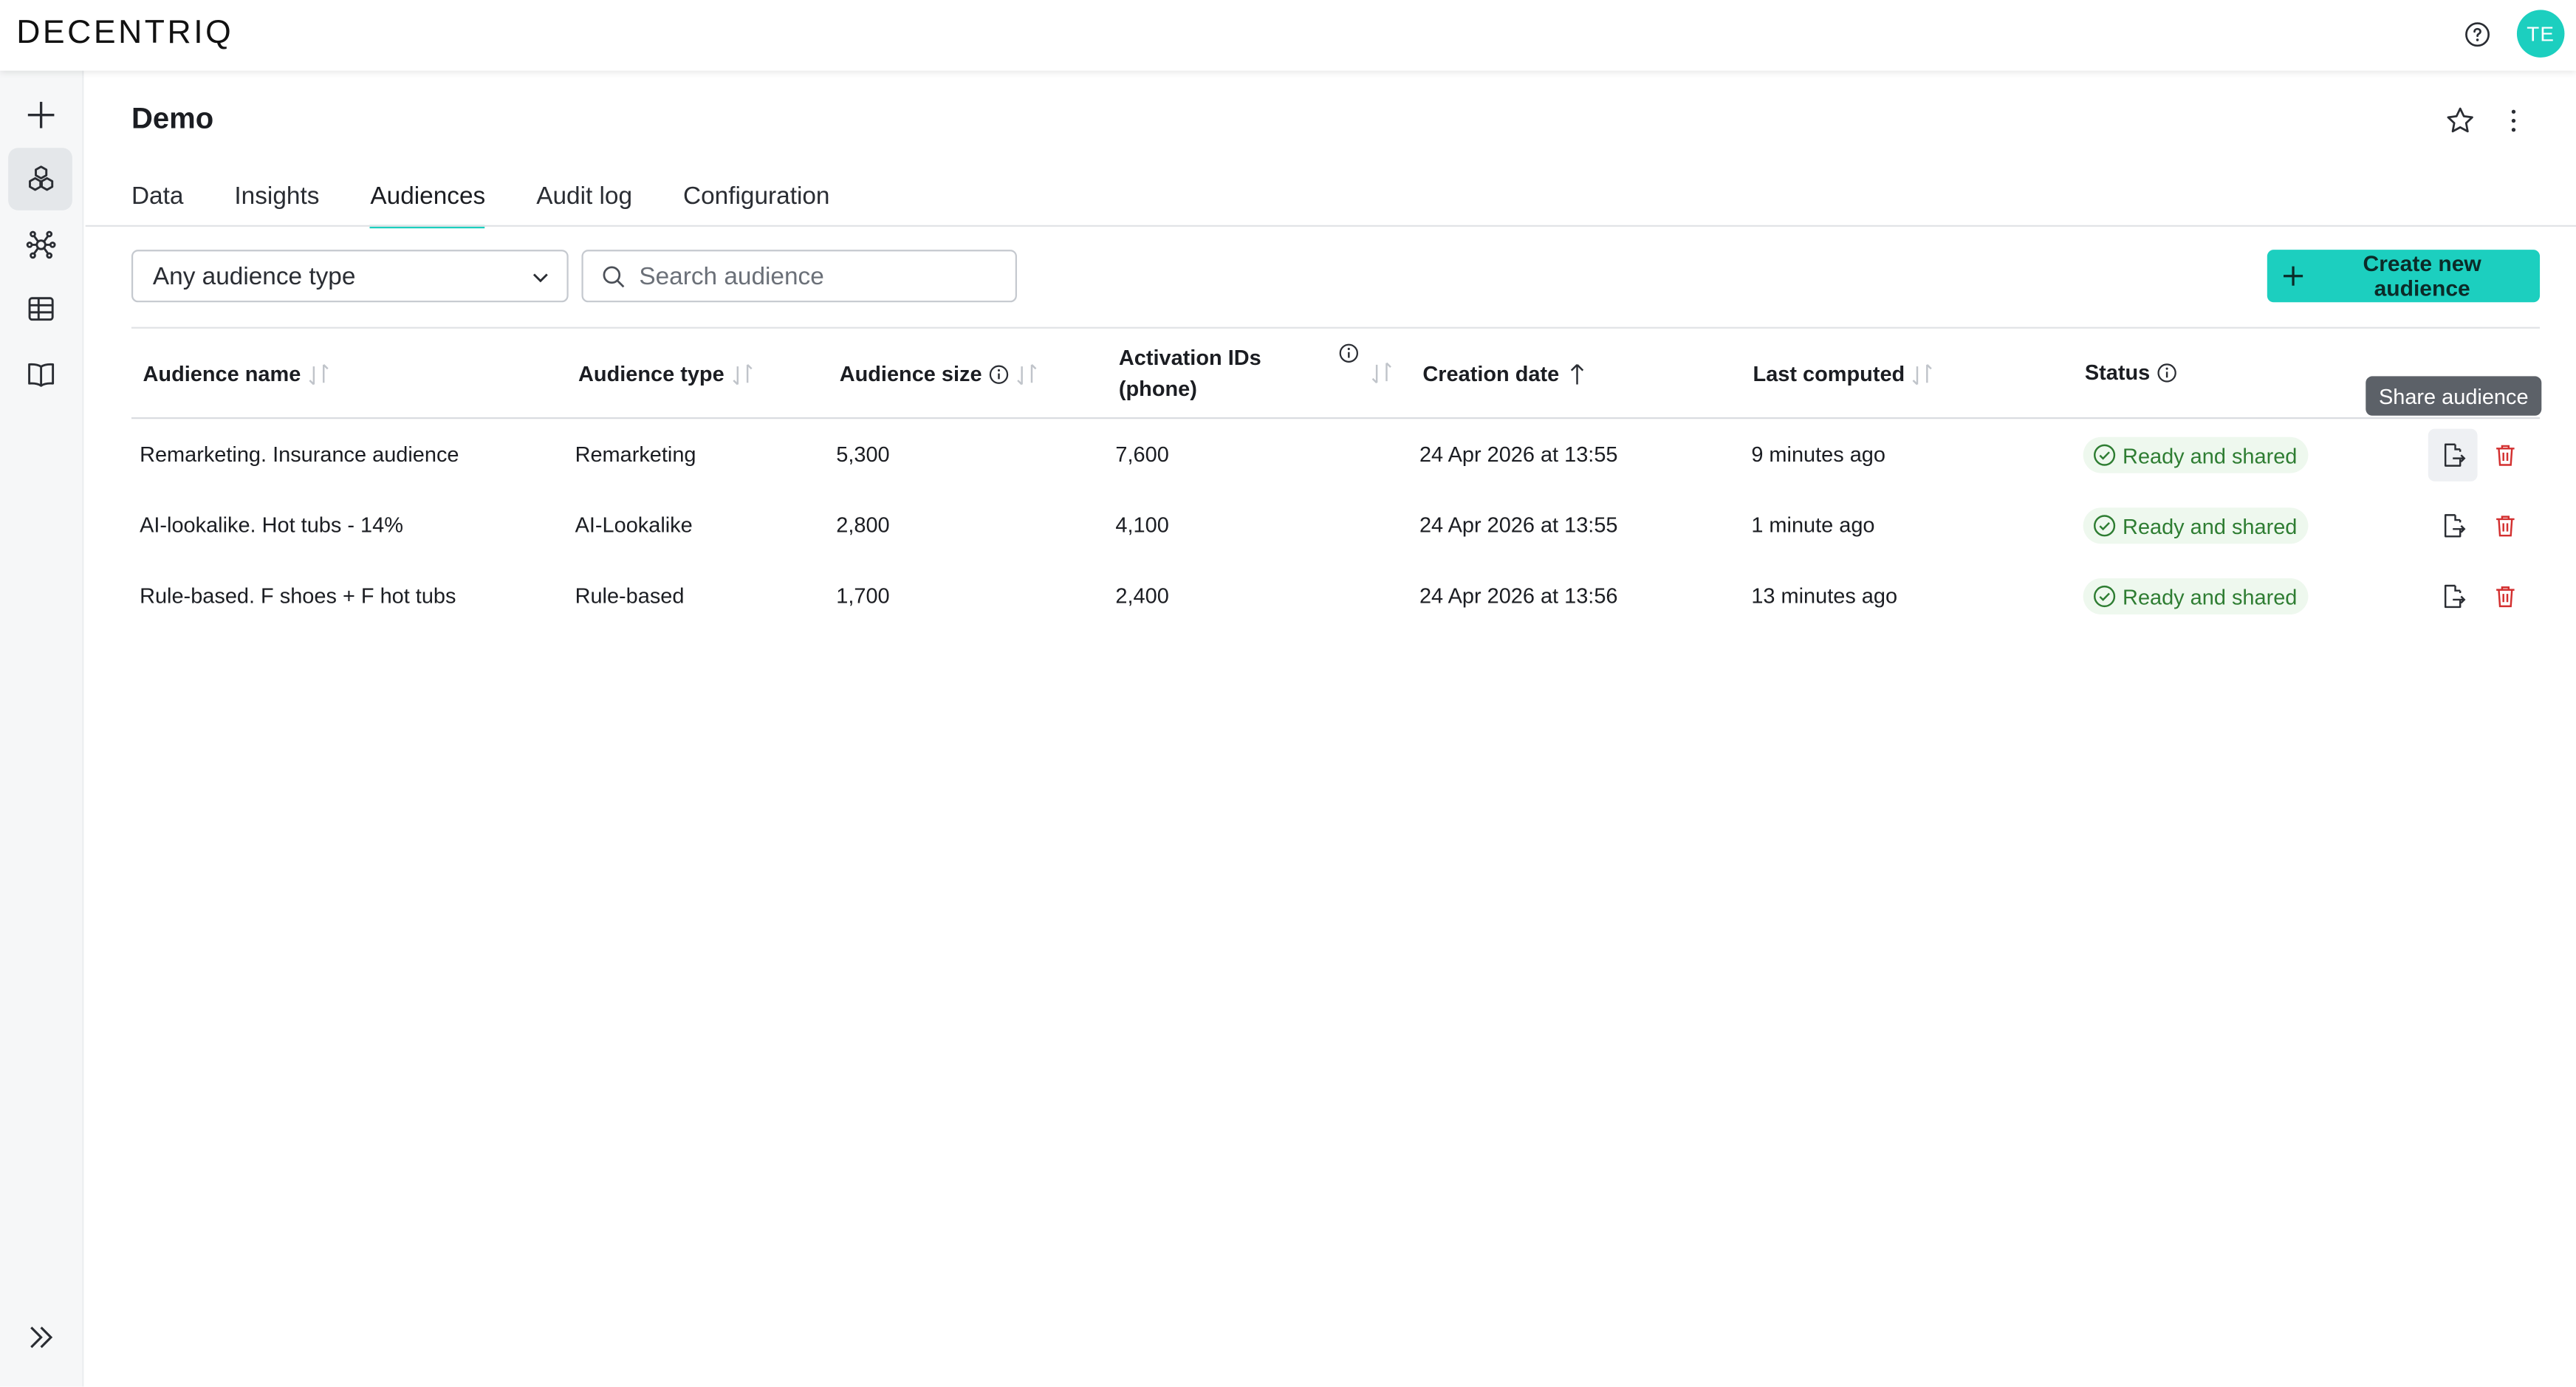 The image size is (2576, 1387). I want to click on create-audience-button: Create new audience, so click(2404, 276).